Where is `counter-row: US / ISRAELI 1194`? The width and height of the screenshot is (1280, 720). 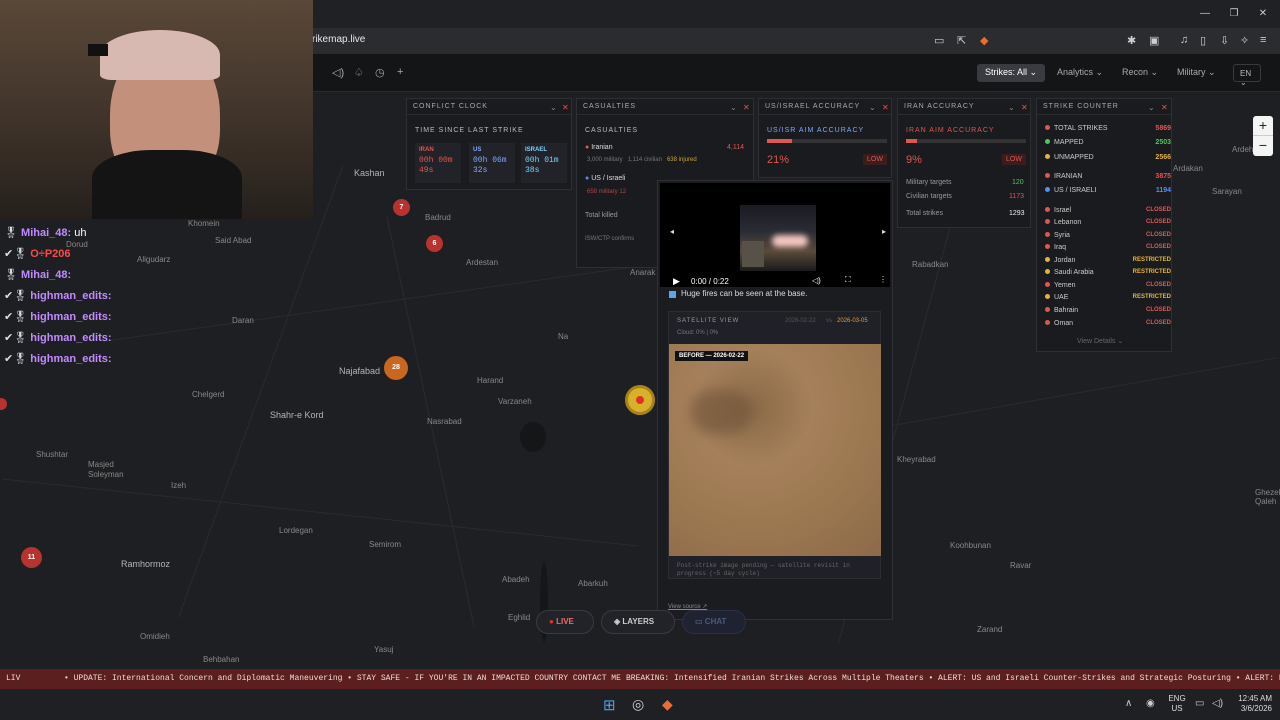 counter-row: US / ISRAELI 1194 is located at coordinates (1108, 192).